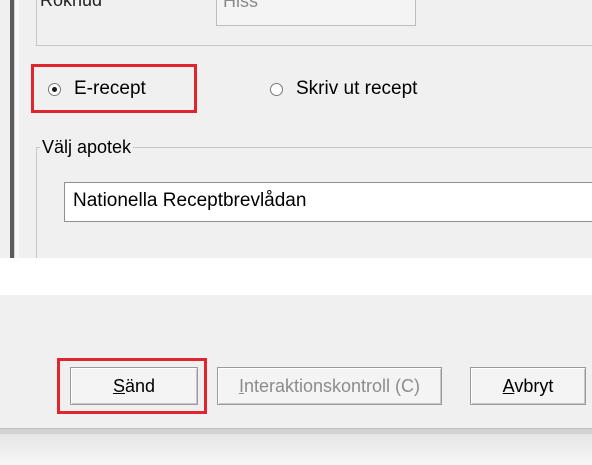 This screenshot has height=465, width=592. What do you see at coordinates (87, 147) in the screenshot?
I see `pharmacy-group-legend: Välj apotek` at bounding box center [87, 147].